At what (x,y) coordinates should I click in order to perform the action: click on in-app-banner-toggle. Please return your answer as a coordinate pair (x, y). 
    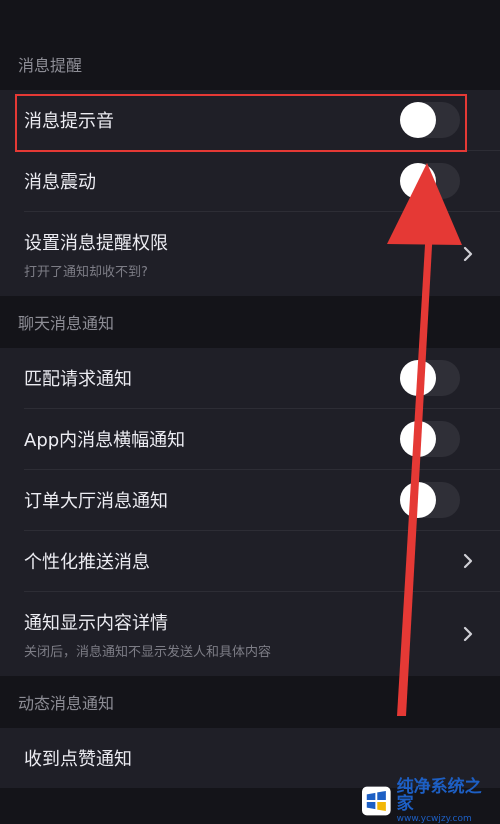
    Looking at the image, I should click on (430, 439).